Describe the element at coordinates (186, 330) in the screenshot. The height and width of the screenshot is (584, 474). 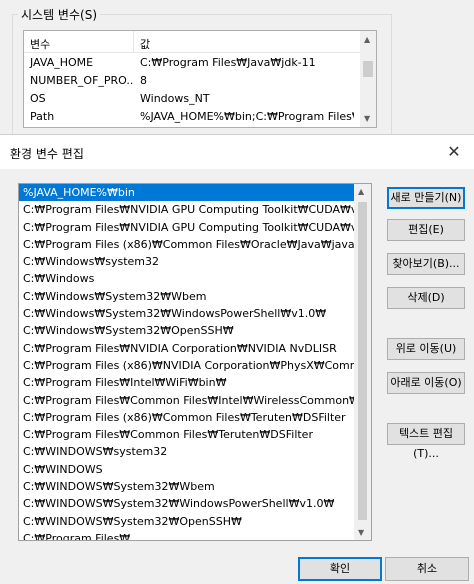
I see `list-item: C:₩Windows₩System32₩OpenSSH₩` at that location.